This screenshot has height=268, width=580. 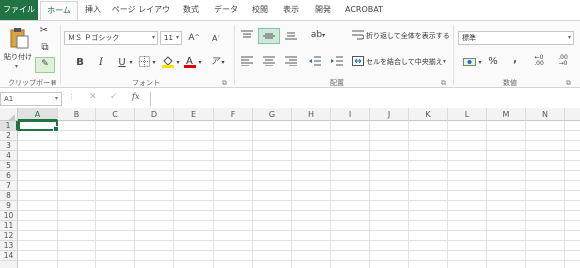 I want to click on font-name-value: ＭＳ Ｐゴシック, so click(x=94, y=38).